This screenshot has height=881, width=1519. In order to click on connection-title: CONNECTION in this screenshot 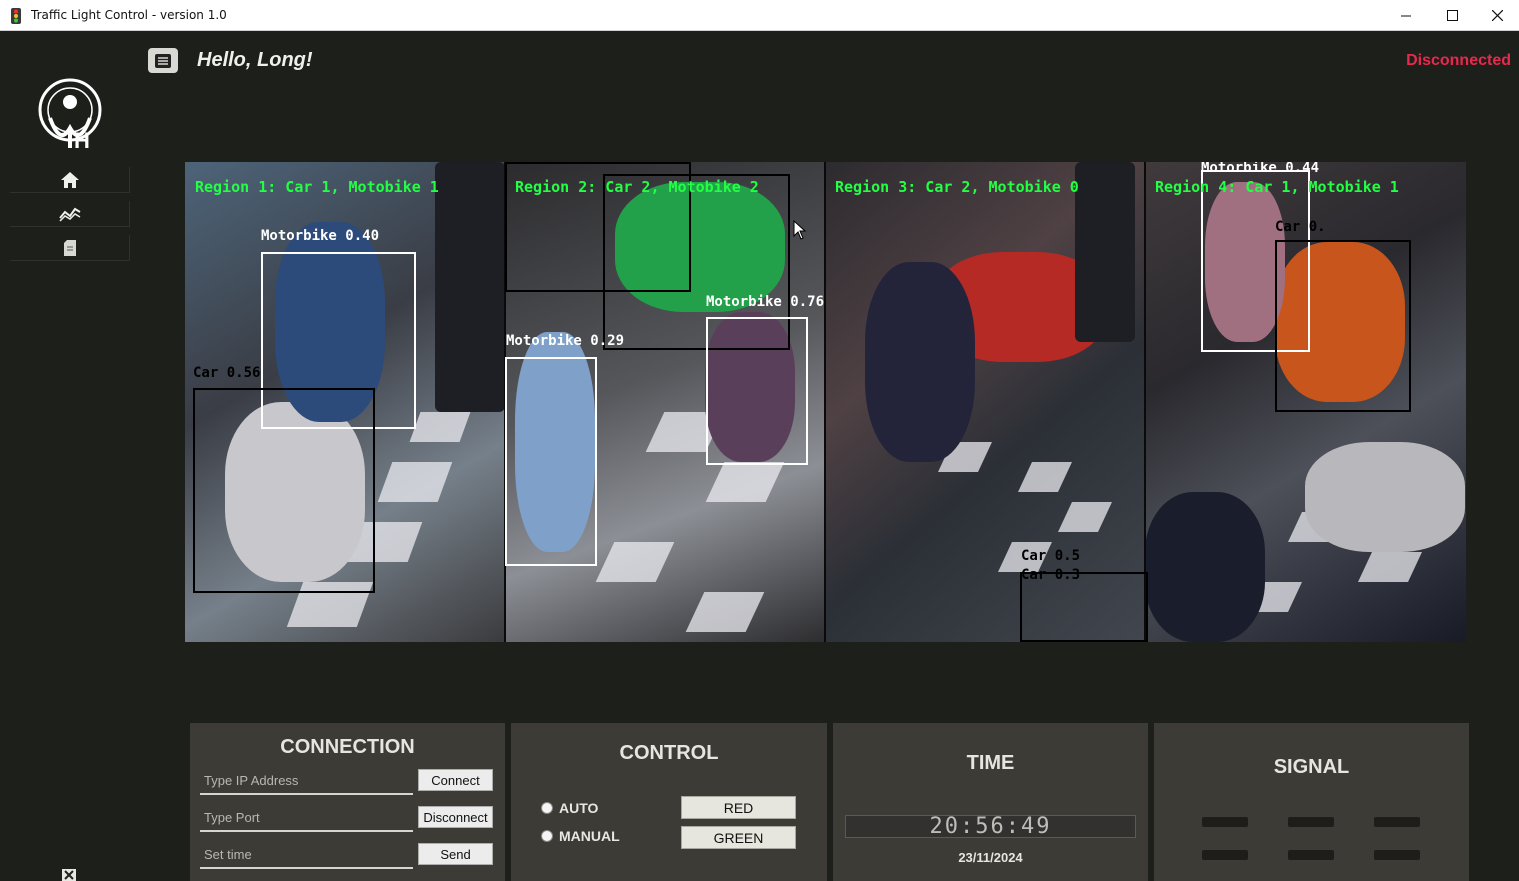, I will do `click(347, 747)`.